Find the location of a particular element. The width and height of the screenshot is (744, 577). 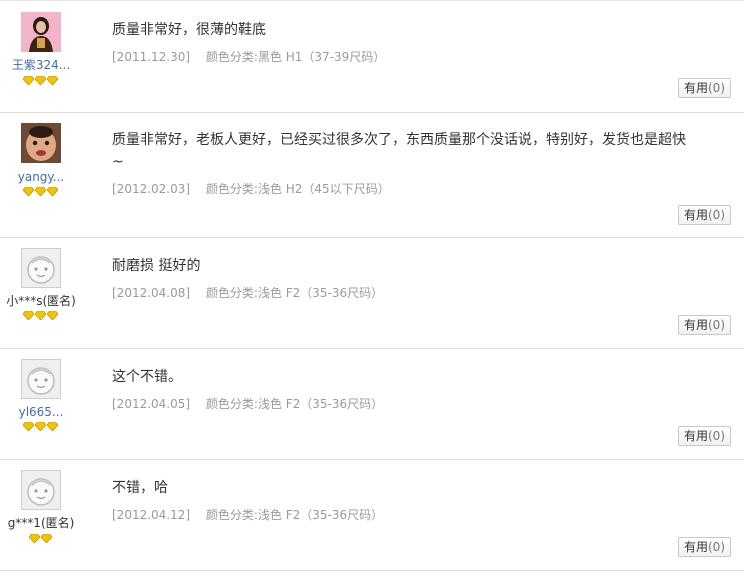

review-content: 不错，哈 is located at coordinates (140, 488).